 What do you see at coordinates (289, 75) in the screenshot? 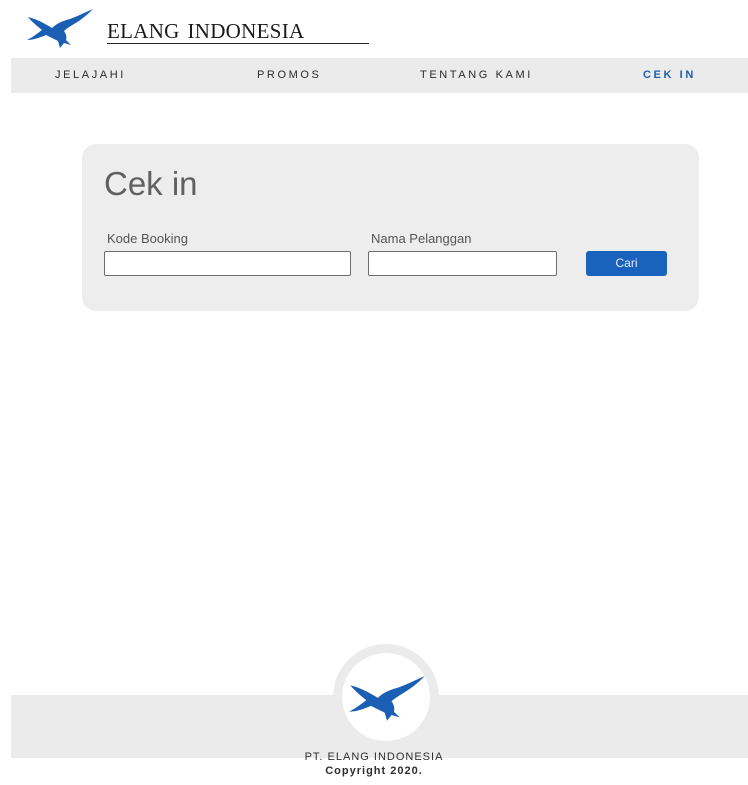
I see `nav-item-promos: PROMOS` at bounding box center [289, 75].